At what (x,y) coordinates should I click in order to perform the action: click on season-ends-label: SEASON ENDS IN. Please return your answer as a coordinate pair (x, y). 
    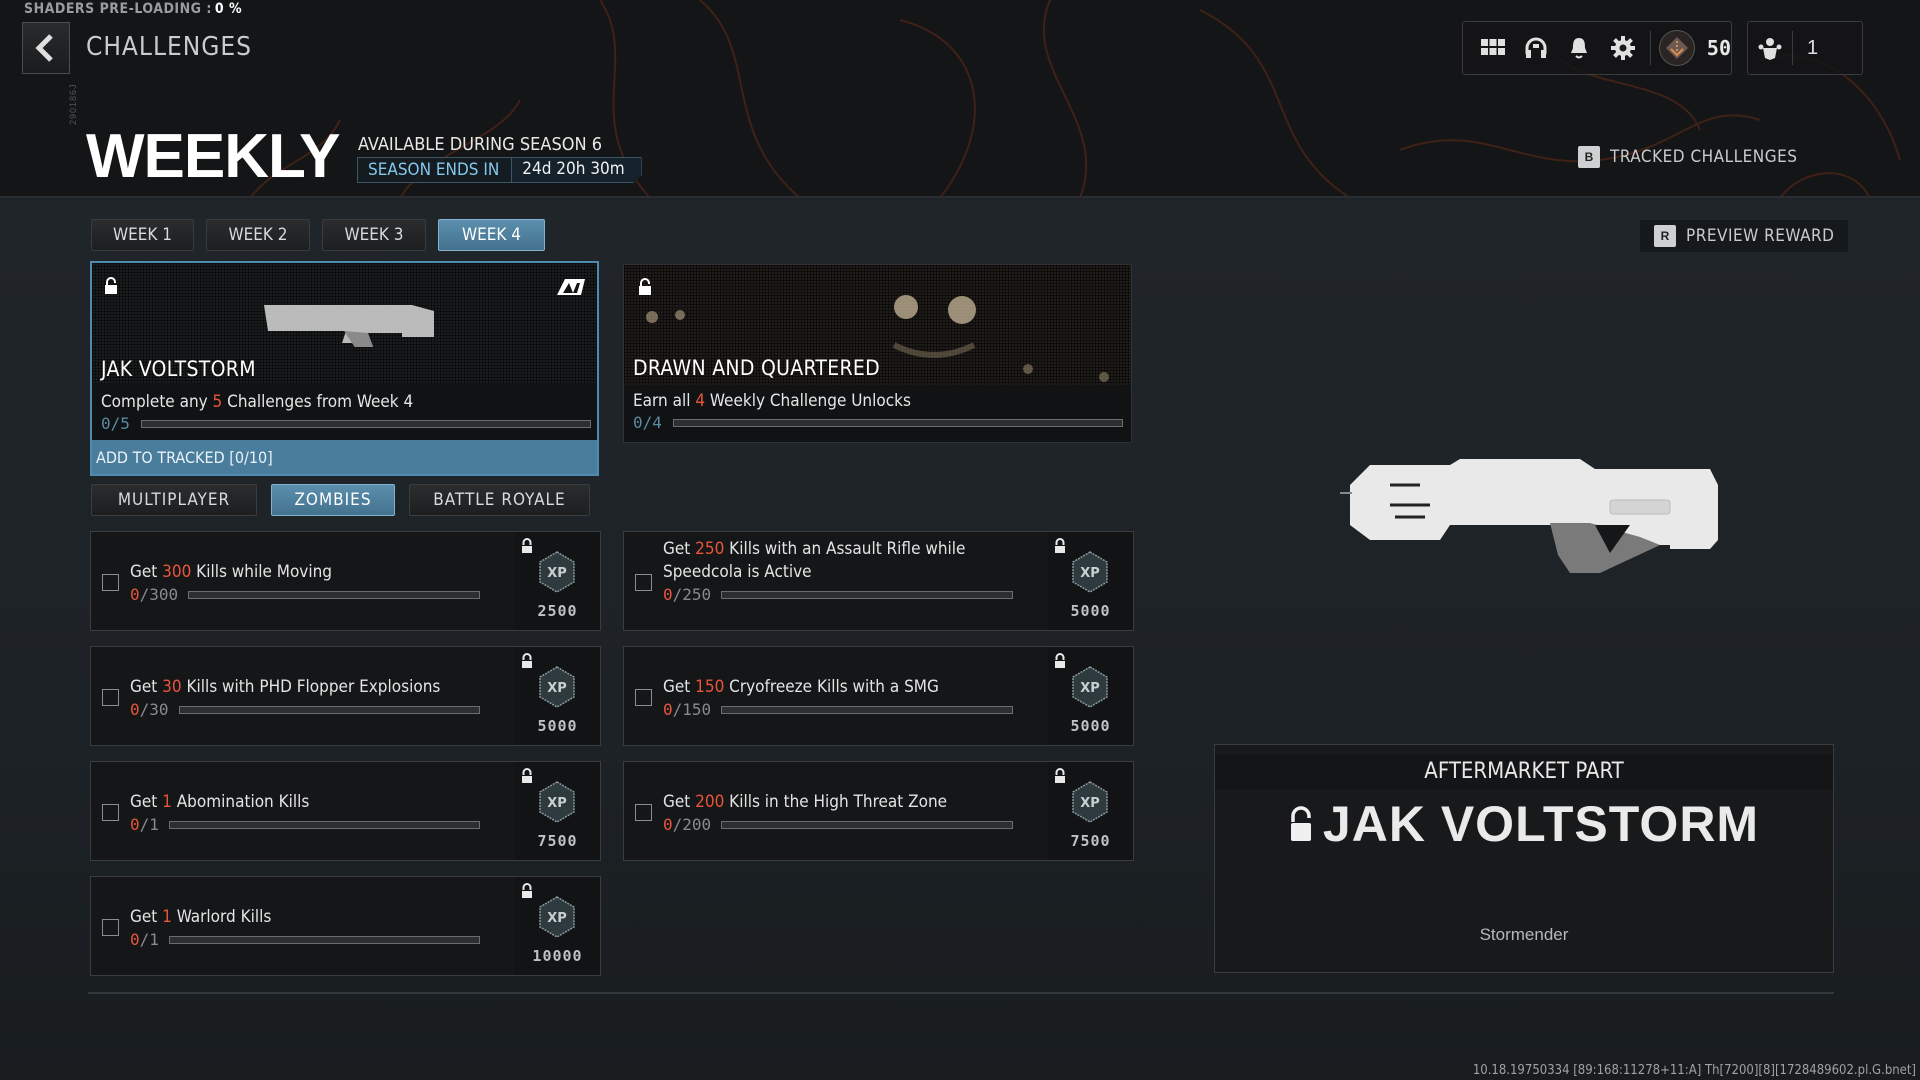
    Looking at the image, I should click on (434, 170).